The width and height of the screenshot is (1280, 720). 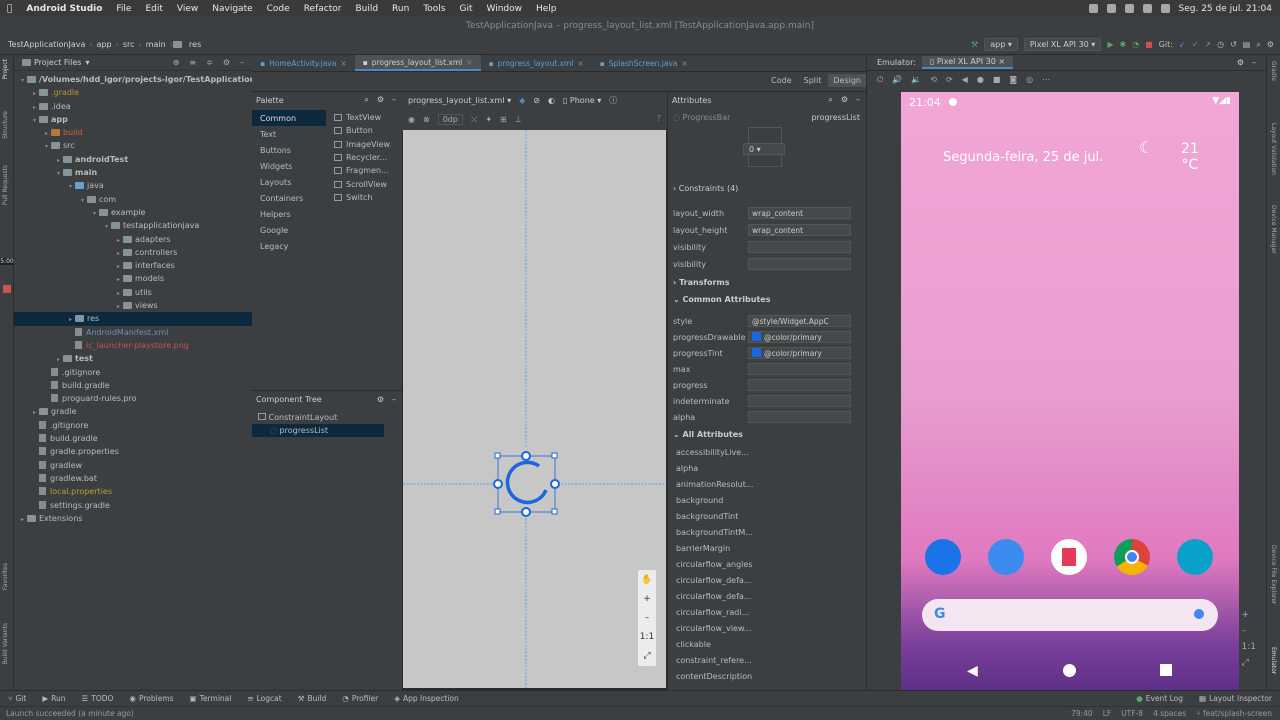 I want to click on constraints-section: › Constraints (4), so click(x=705, y=188).